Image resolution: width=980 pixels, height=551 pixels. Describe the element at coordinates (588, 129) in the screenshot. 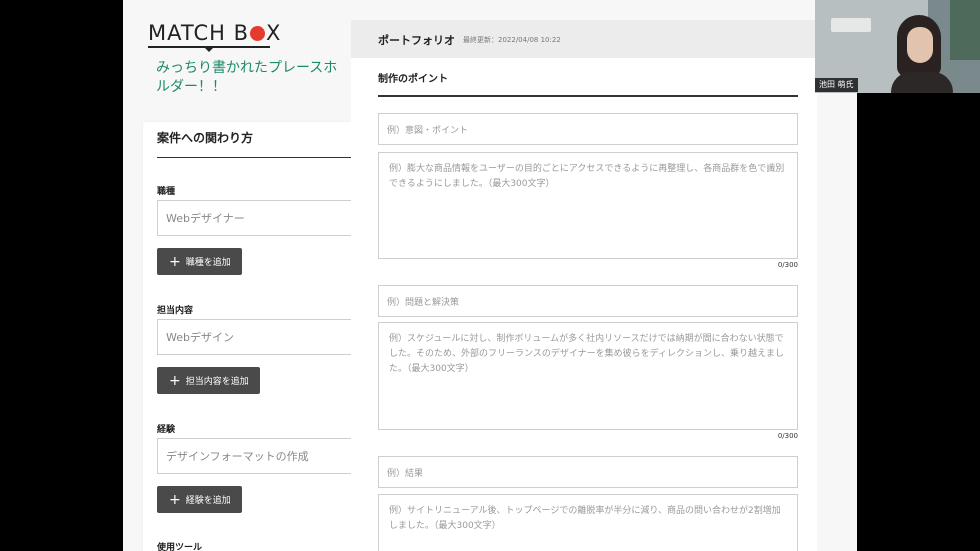

I see `intent-input: 例）意図・ポイント` at that location.